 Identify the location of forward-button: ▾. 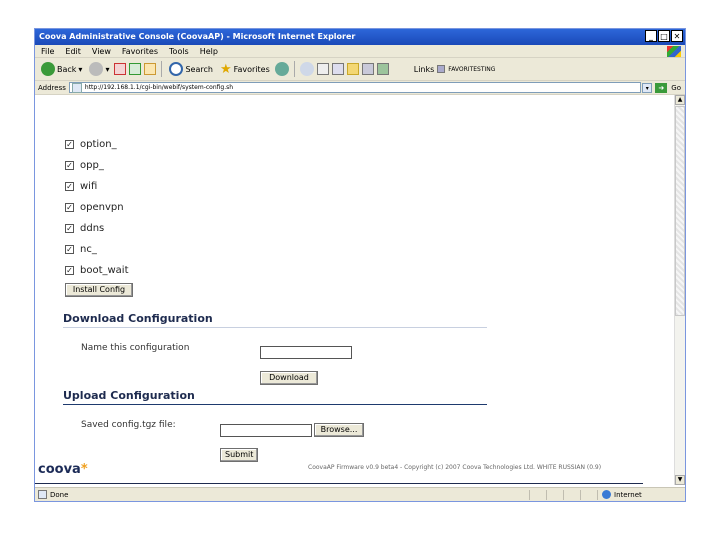
(99, 69).